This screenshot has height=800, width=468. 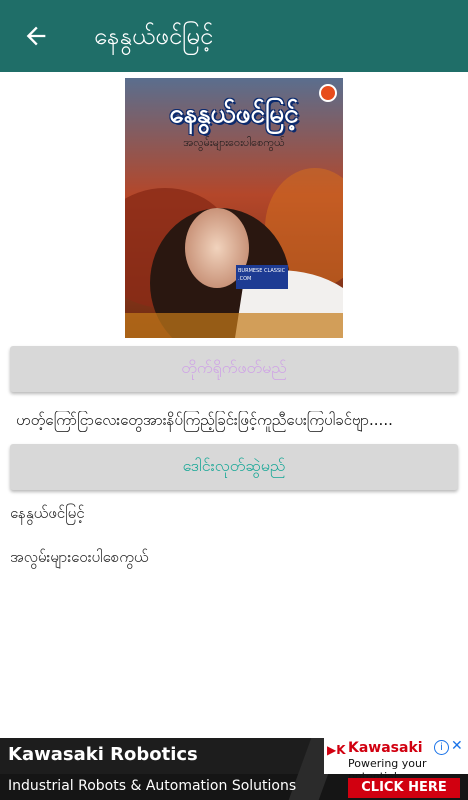 I want to click on ad-subline: Industrial Robots & Automation Solutions, so click(x=152, y=786).